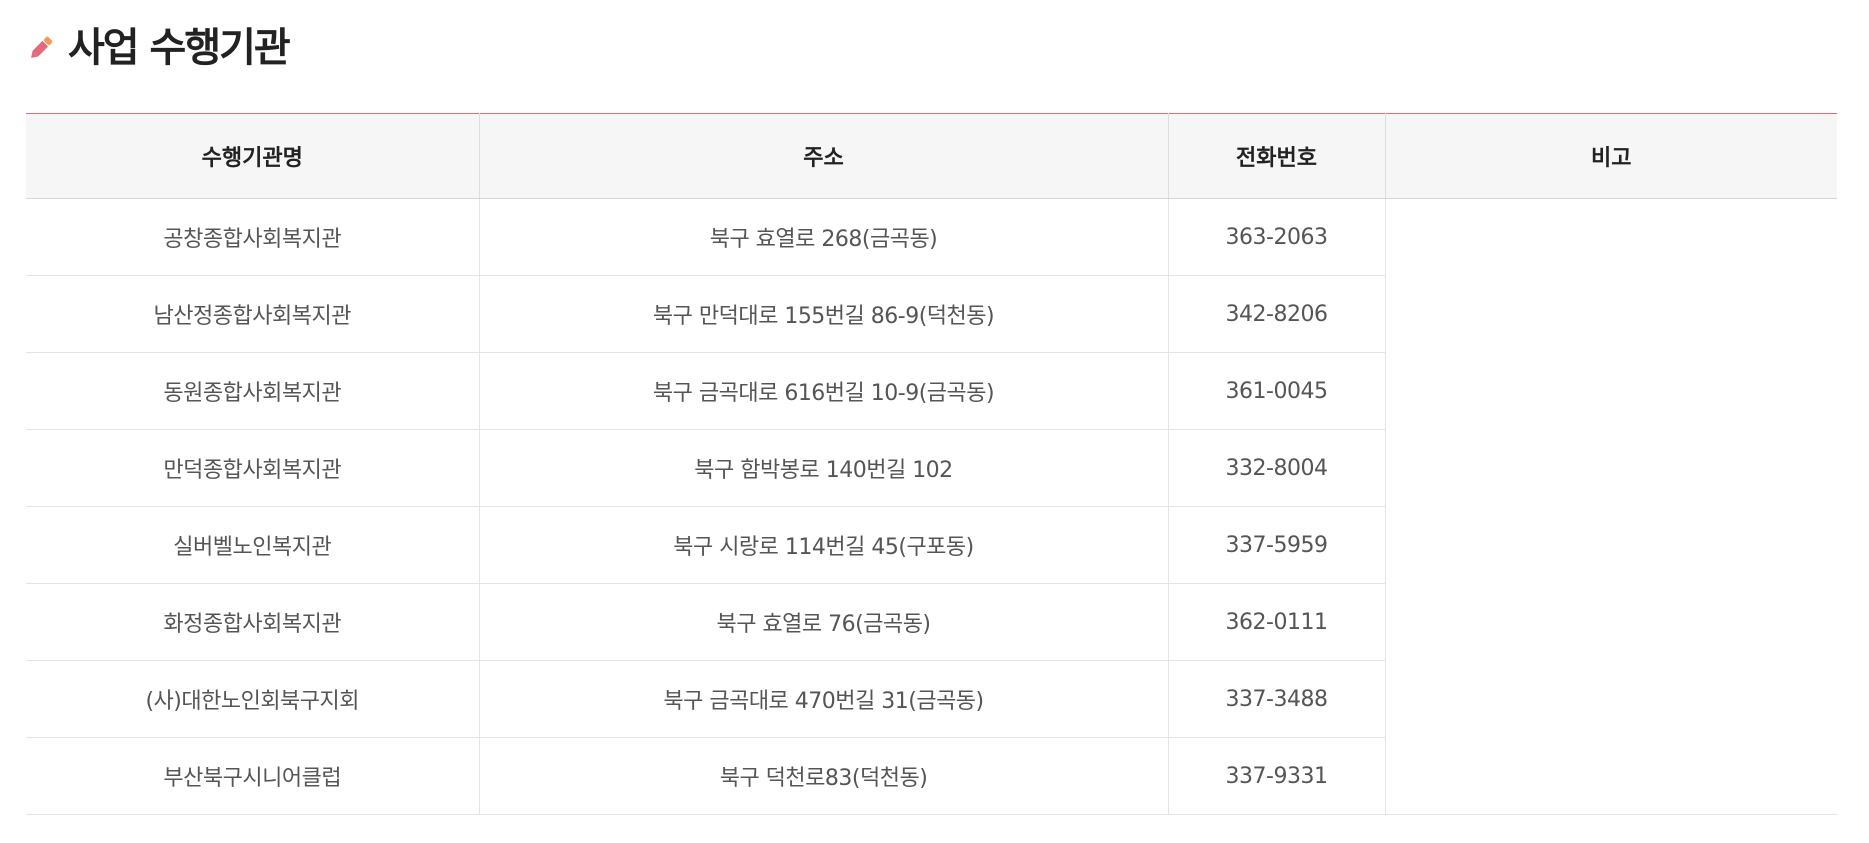 Image resolution: width=1869 pixels, height=843 pixels. Describe the element at coordinates (252, 699) in the screenshot. I see `agency-name-cell: (사)대한노인회북구지회` at that location.